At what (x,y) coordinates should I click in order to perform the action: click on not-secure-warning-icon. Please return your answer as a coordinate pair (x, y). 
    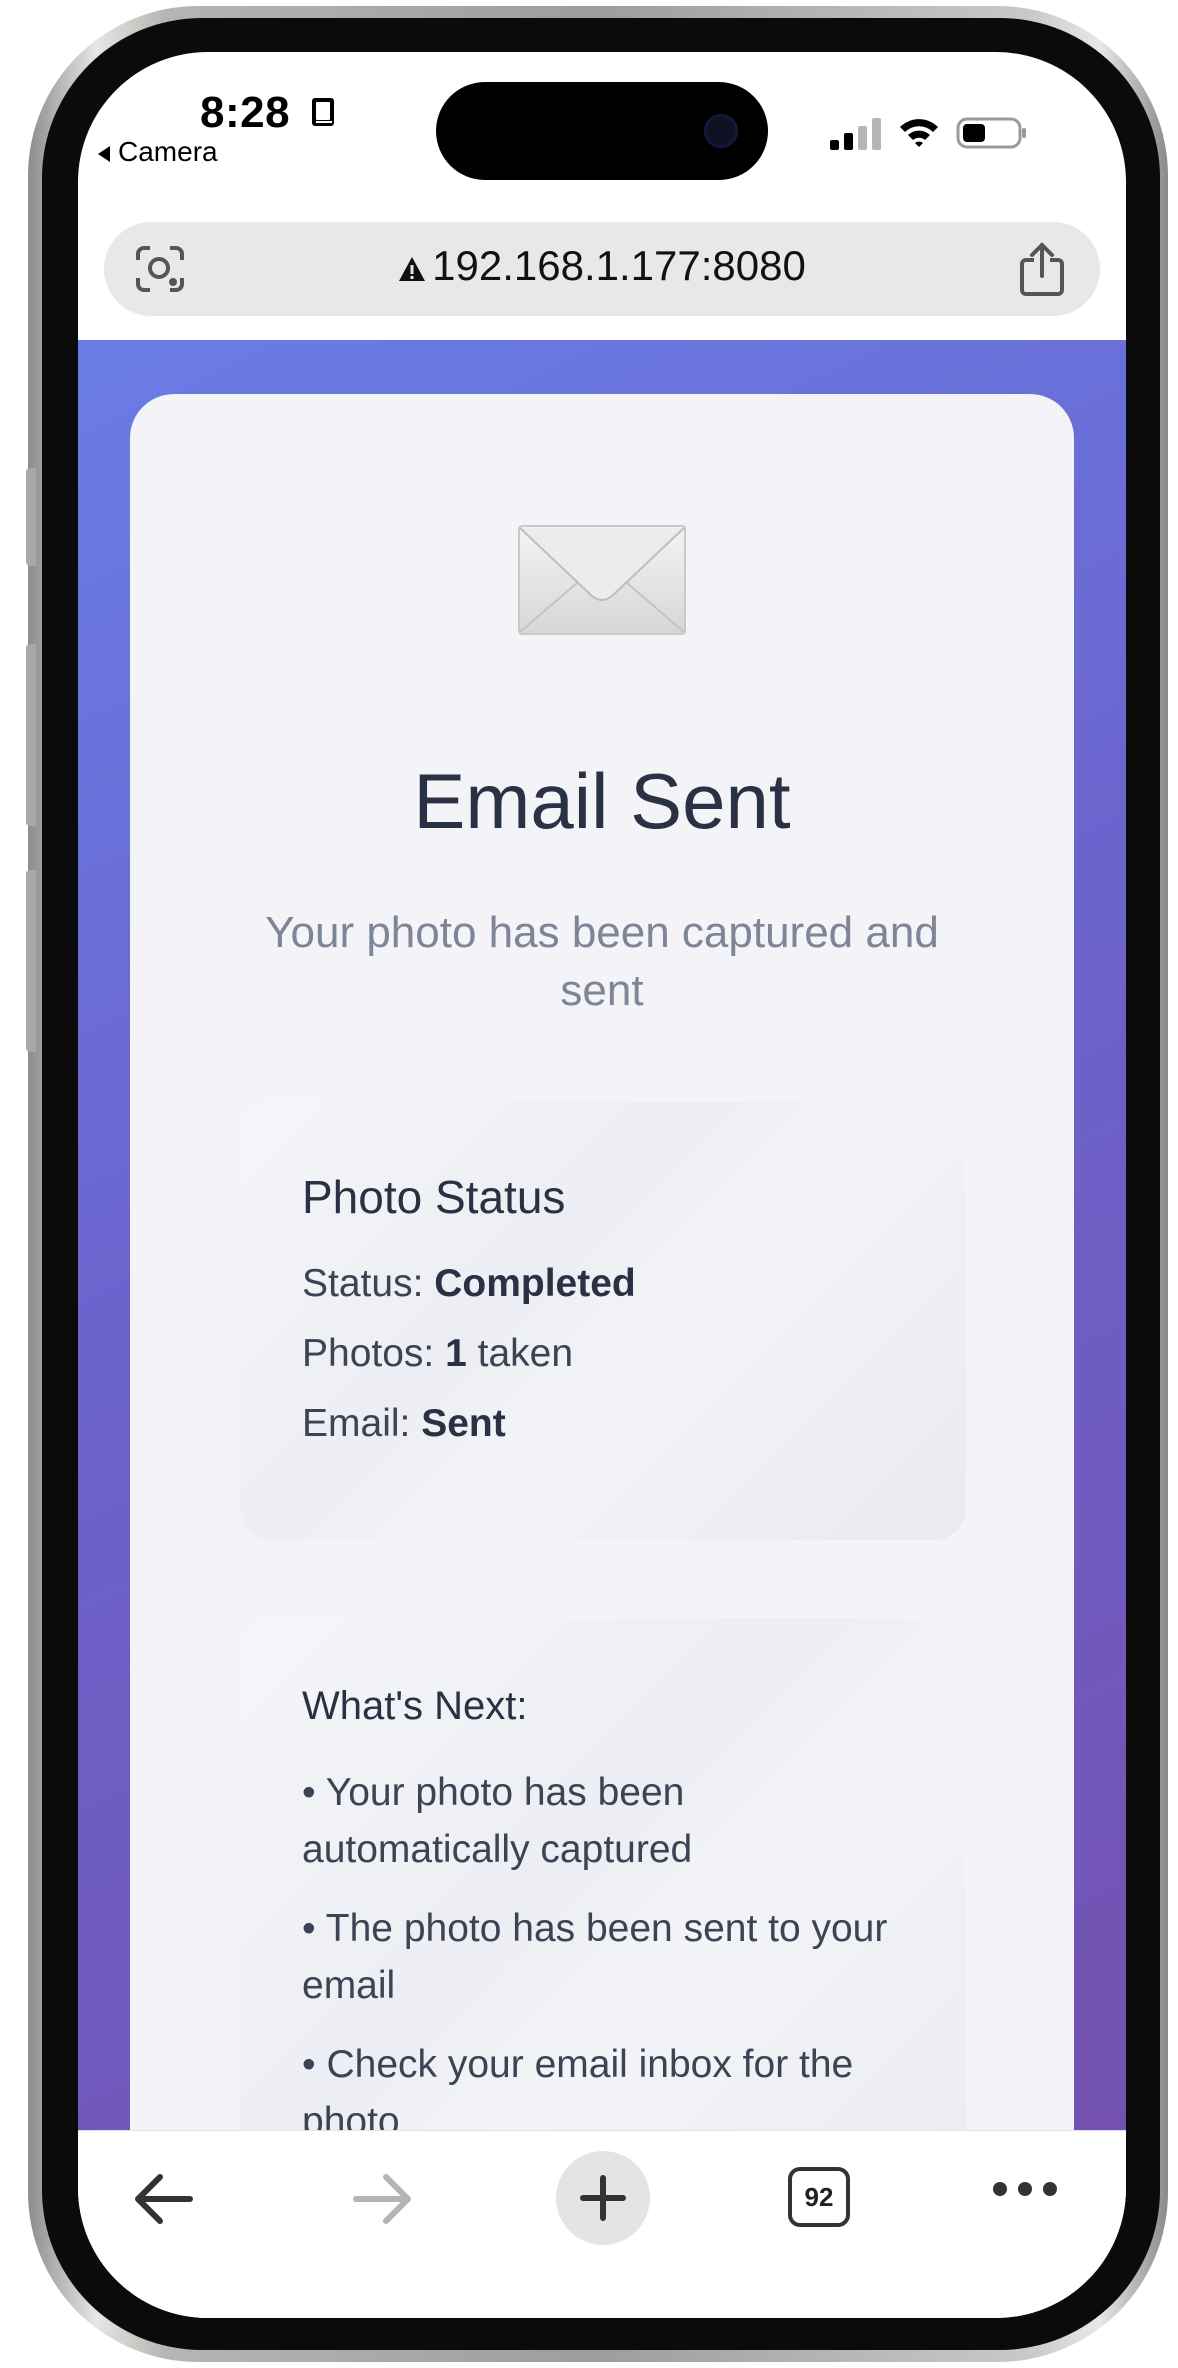
    Looking at the image, I should click on (412, 269).